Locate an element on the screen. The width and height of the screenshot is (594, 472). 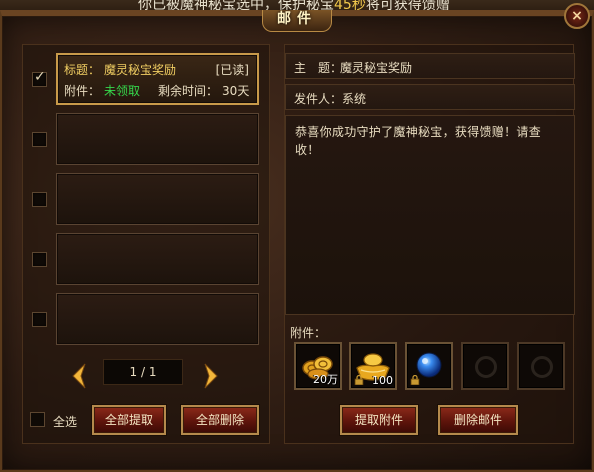
next-page-arrow-icon is located at coordinates (211, 376).